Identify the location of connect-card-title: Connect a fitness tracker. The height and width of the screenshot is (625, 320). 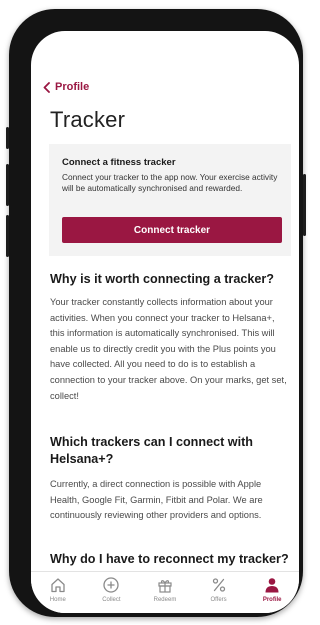
(119, 162).